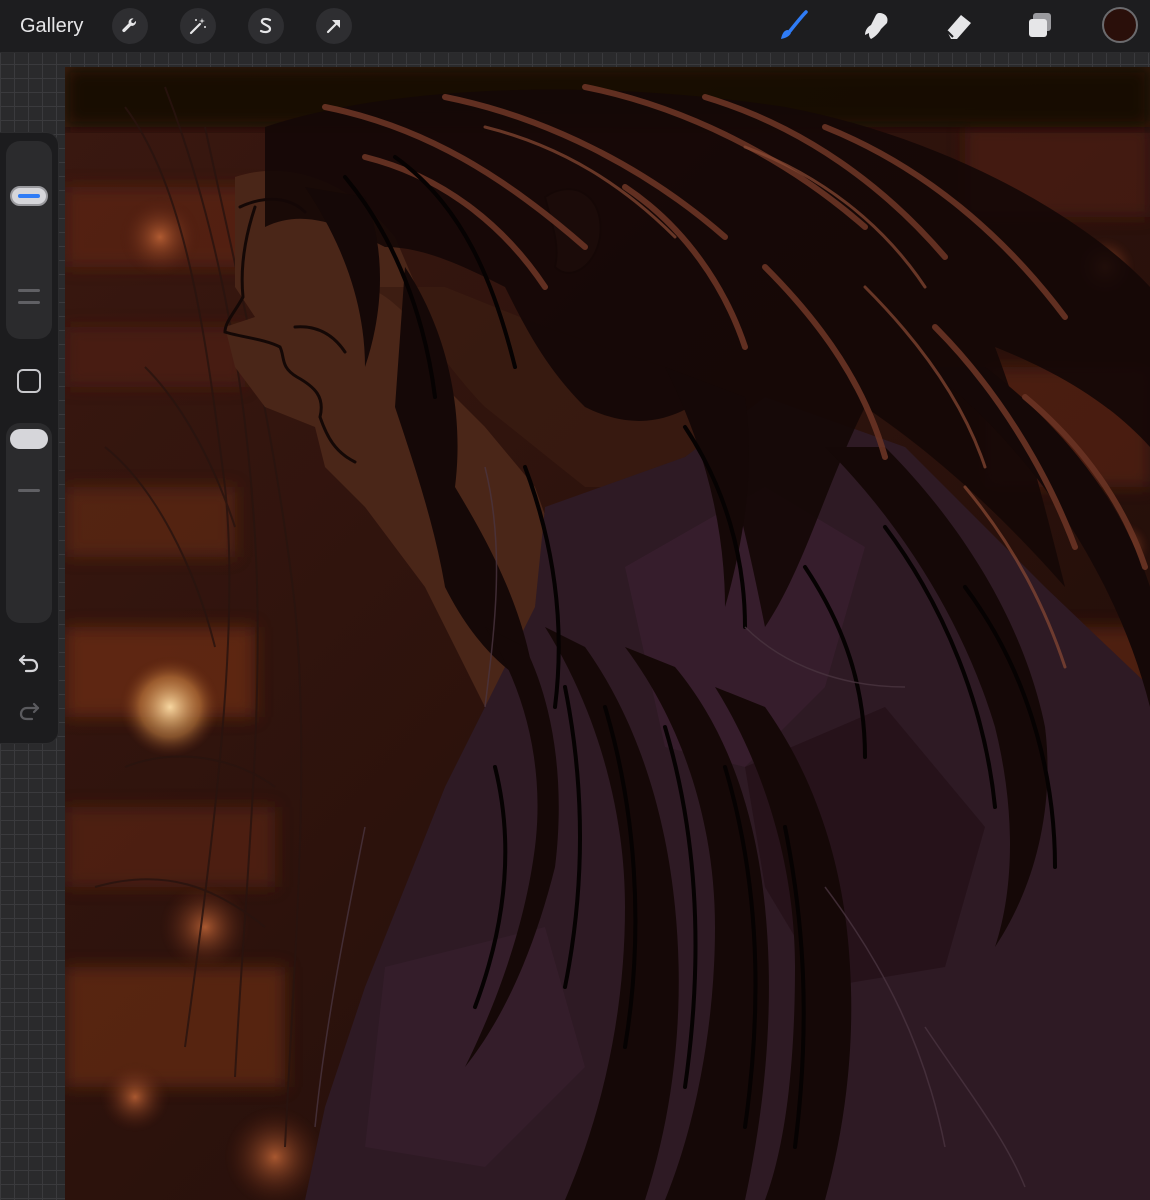 The height and width of the screenshot is (1200, 1150). Describe the element at coordinates (794, 26) in the screenshot. I see `brush-icon` at that location.